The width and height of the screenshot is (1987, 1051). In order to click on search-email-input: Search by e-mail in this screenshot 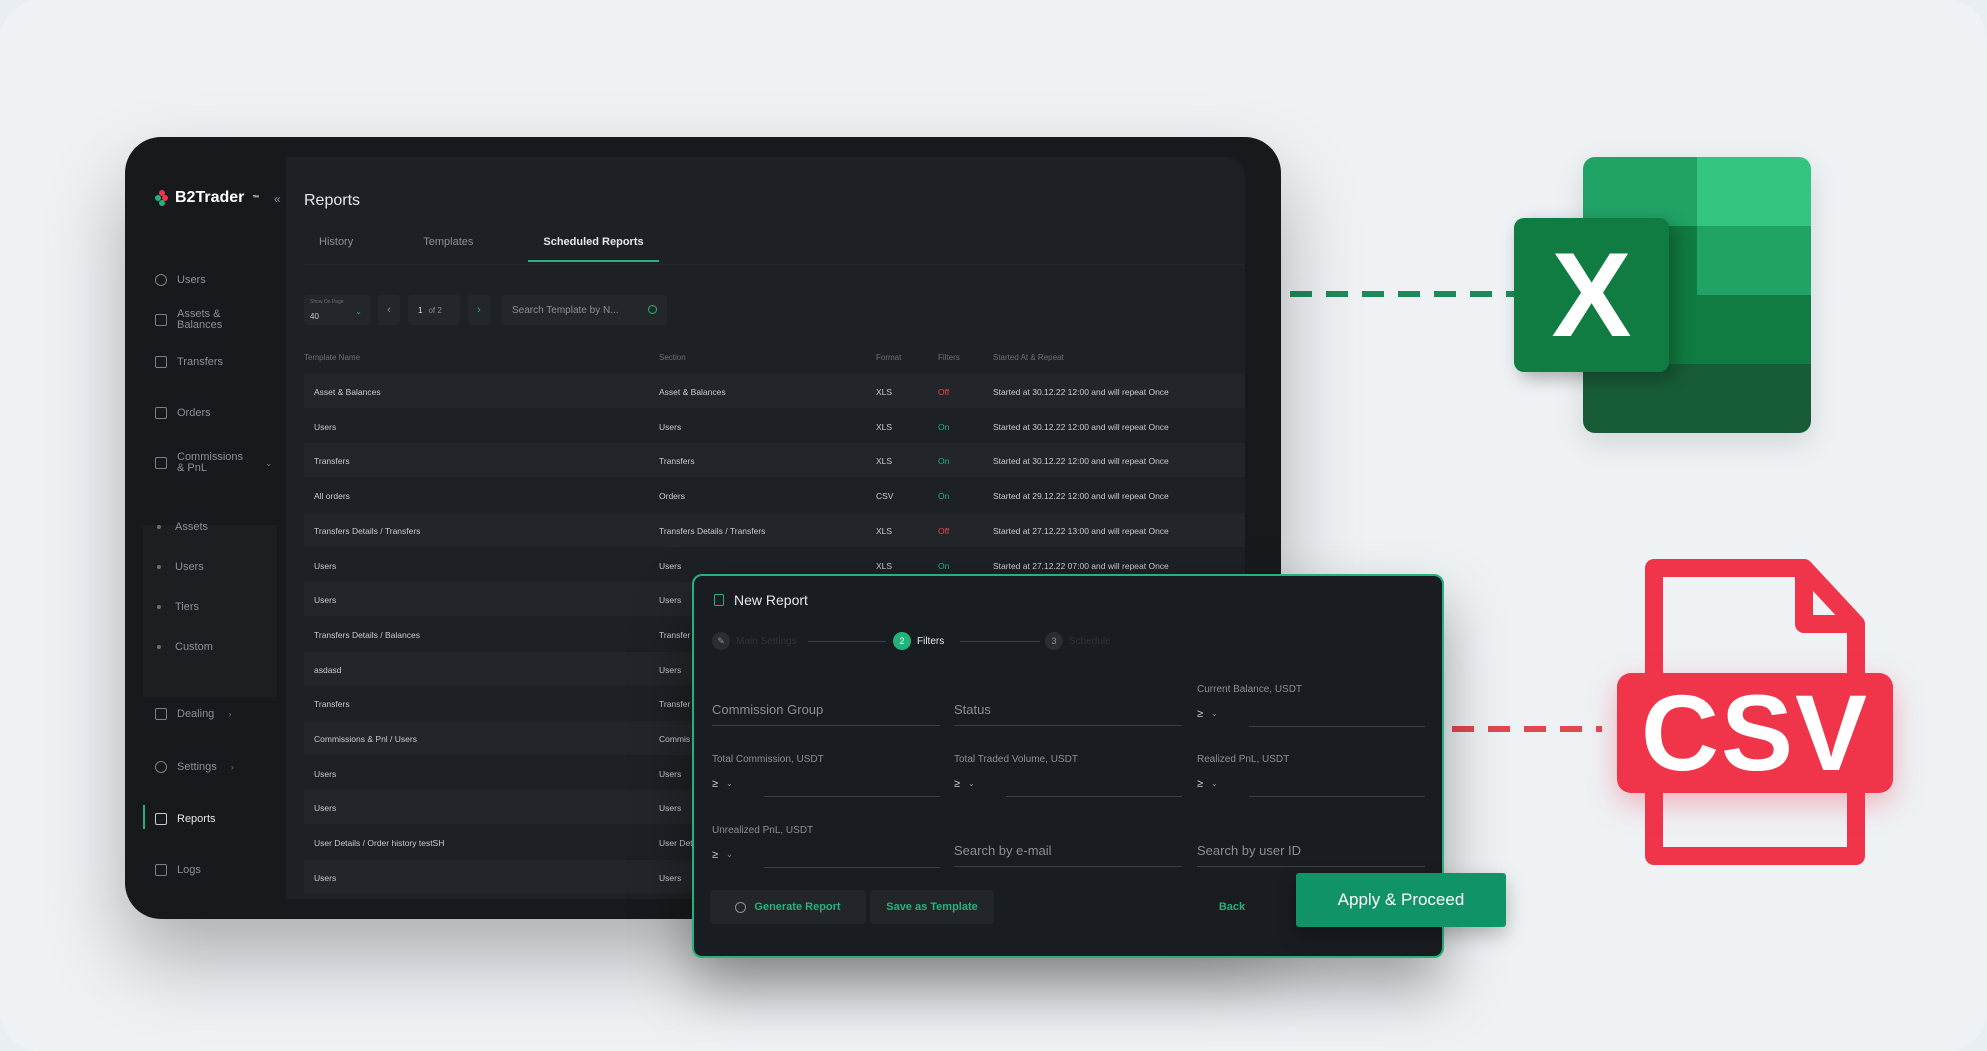, I will do `click(1068, 849)`.